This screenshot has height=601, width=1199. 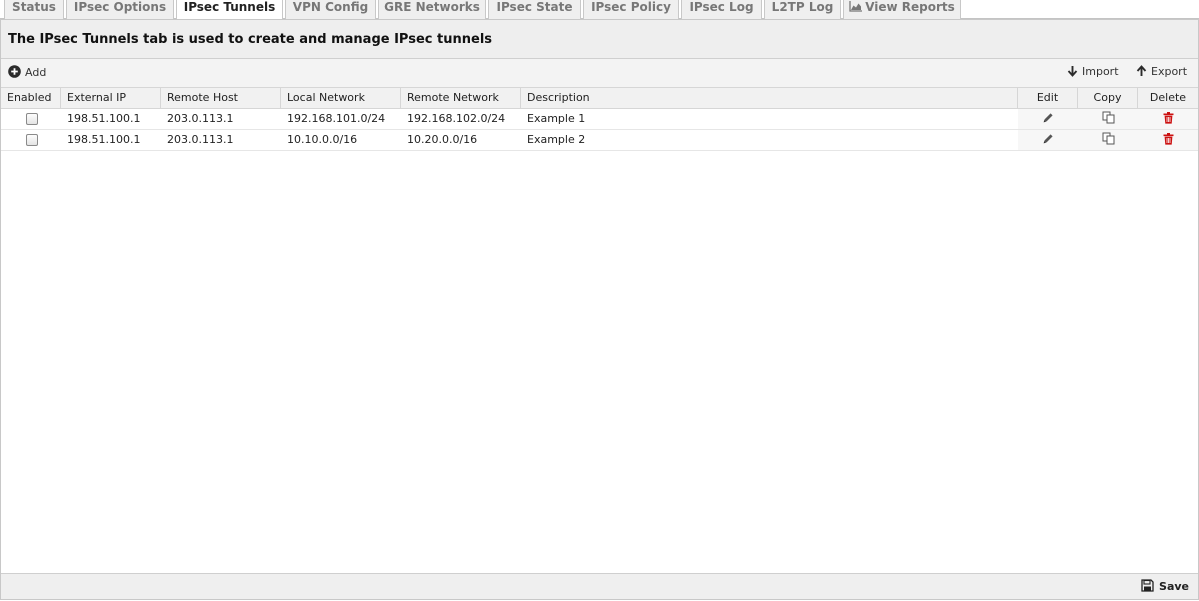 I want to click on add-label: Add, so click(x=36, y=72).